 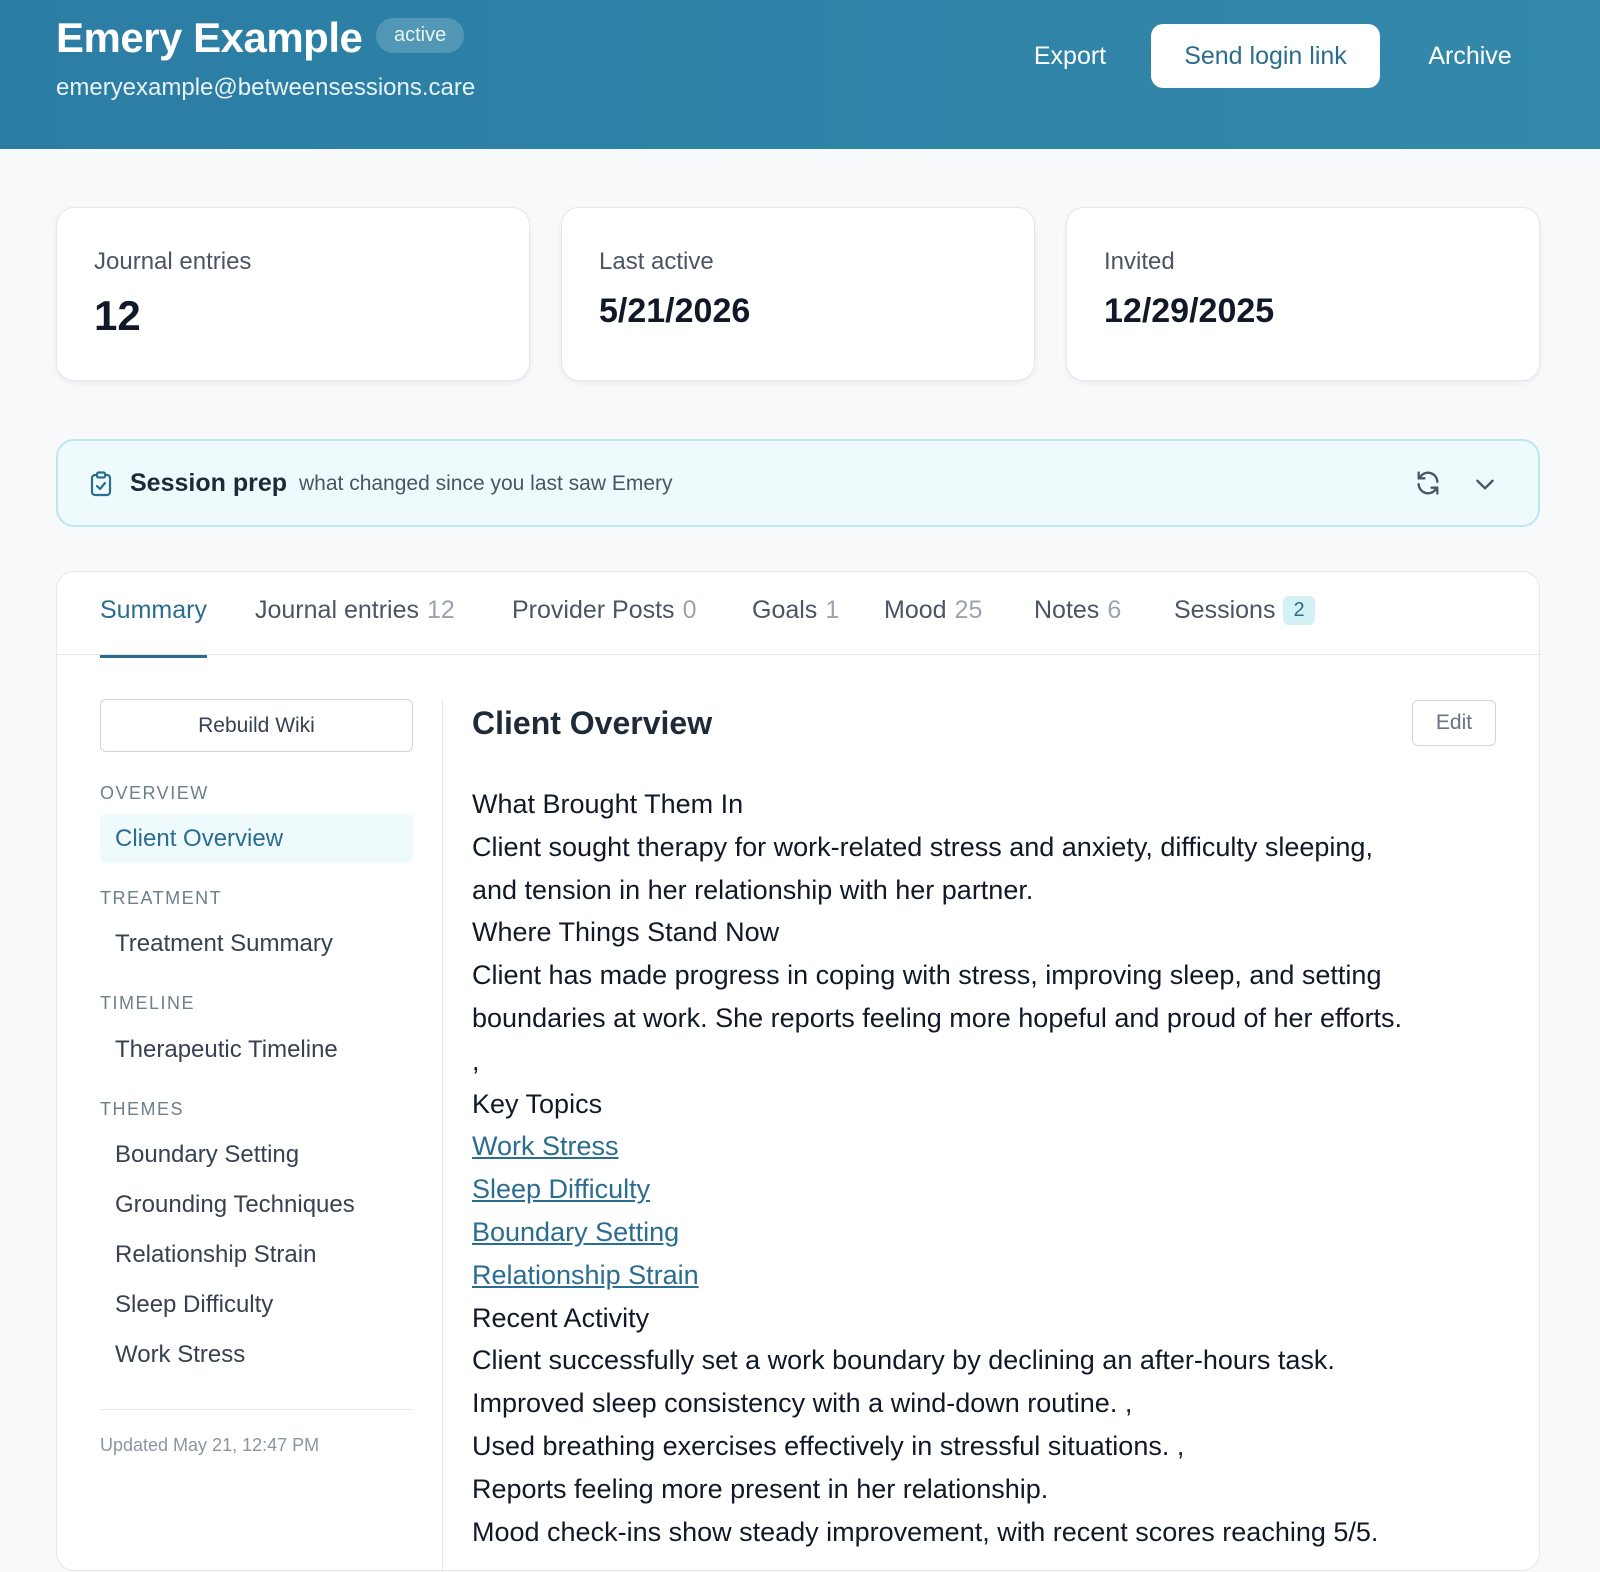 What do you see at coordinates (1189, 311) in the screenshot?
I see `stat-value: 12/29/2025` at bounding box center [1189, 311].